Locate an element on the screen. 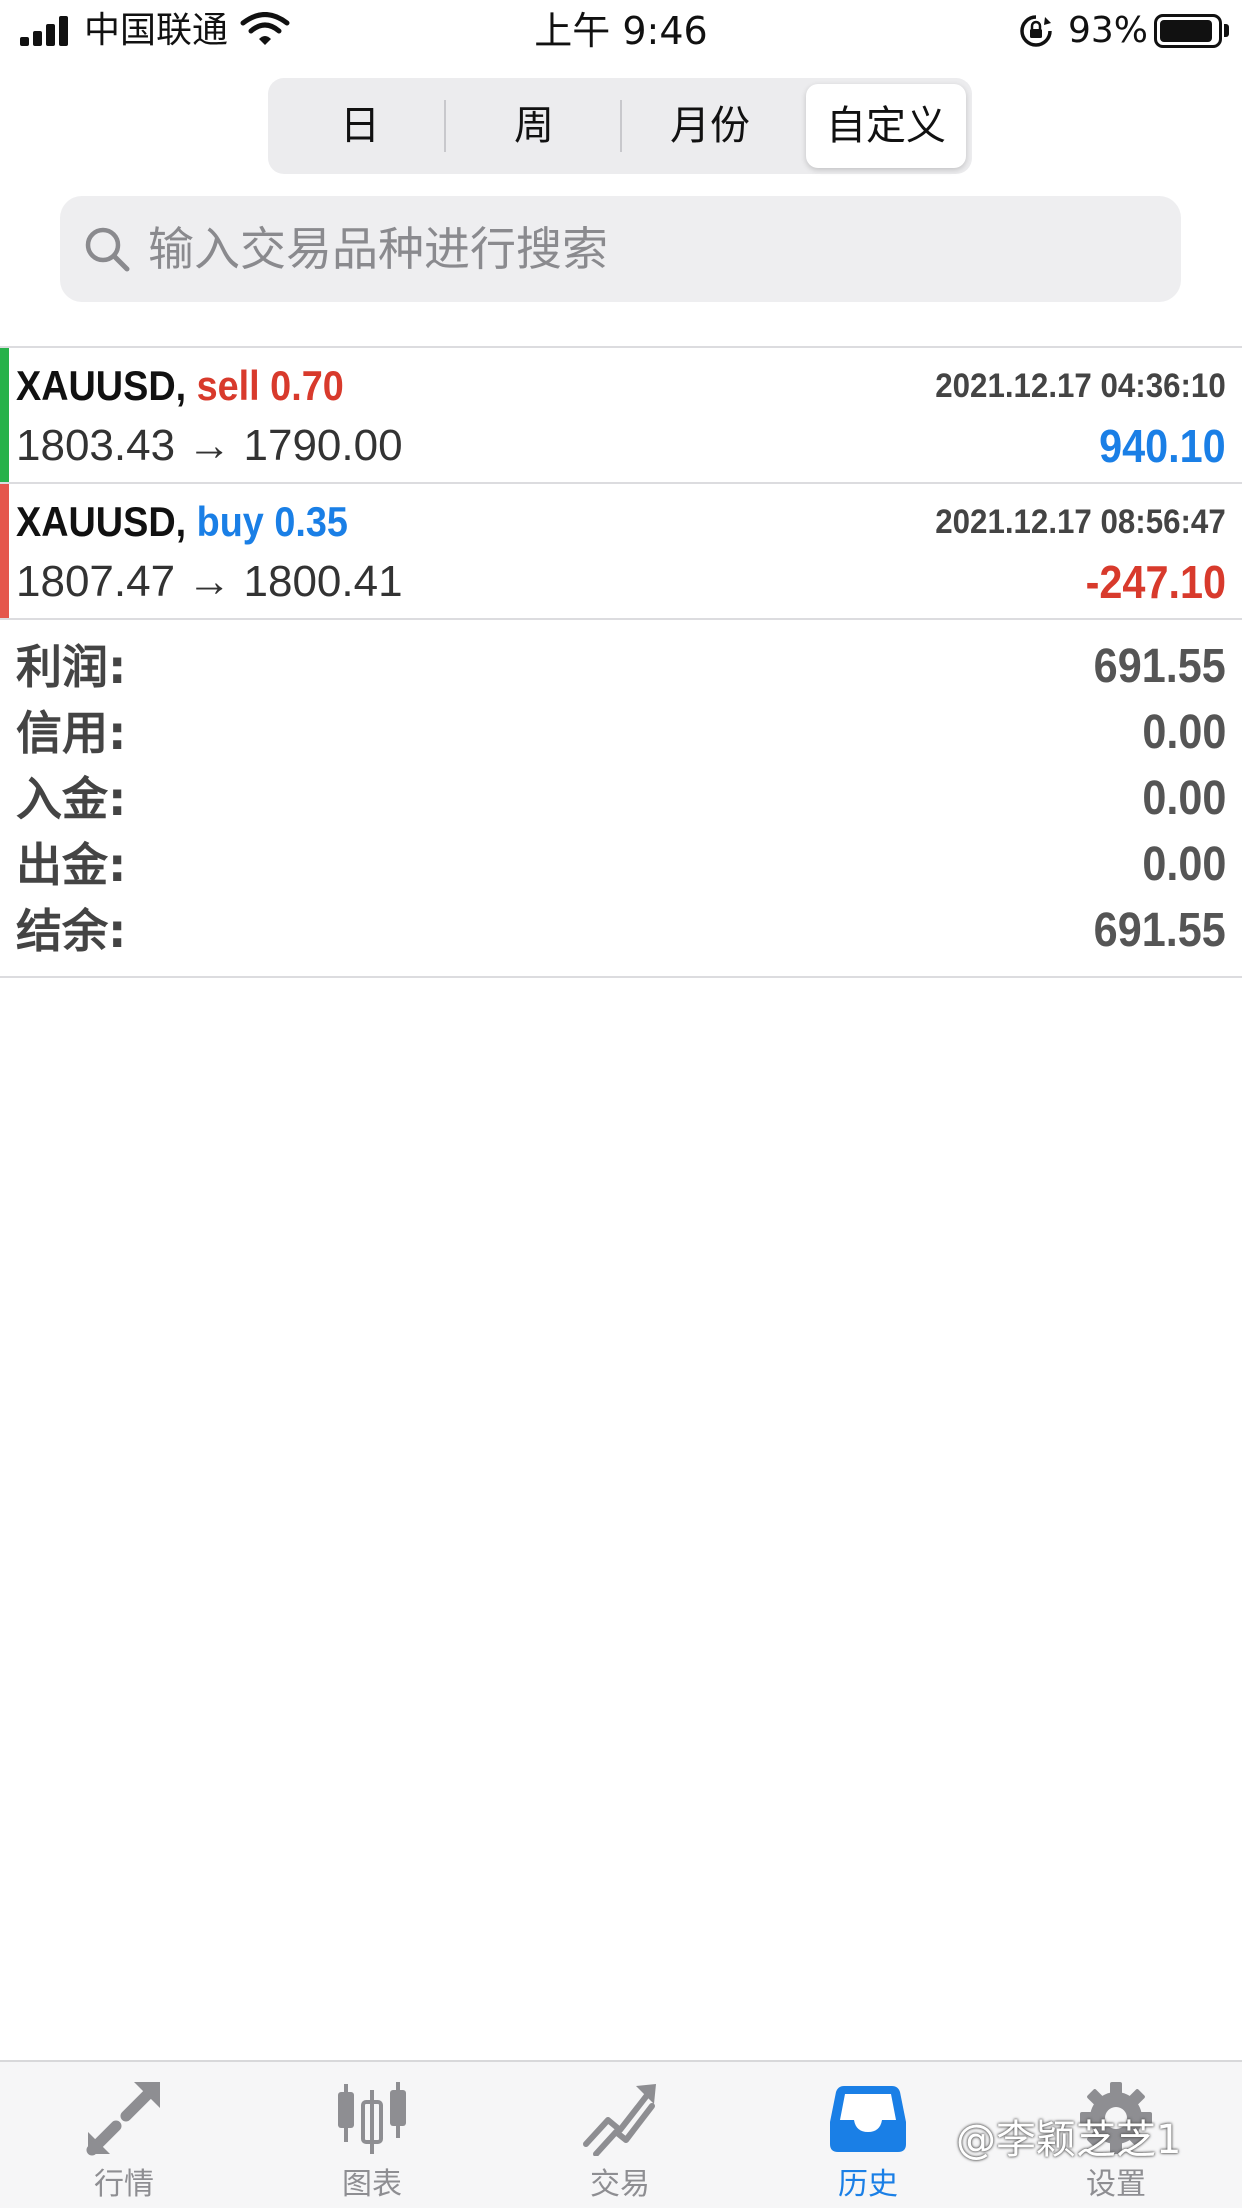 This screenshot has height=2208, width=1242. summary-row-credit: 信用: 0.00 is located at coordinates (621, 733).